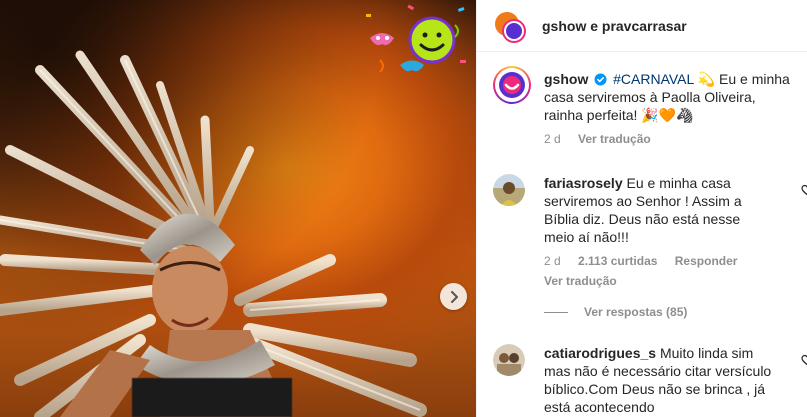 This screenshot has width=807, height=417. What do you see at coordinates (600, 79) in the screenshot?
I see `verified-badge-icon` at bounding box center [600, 79].